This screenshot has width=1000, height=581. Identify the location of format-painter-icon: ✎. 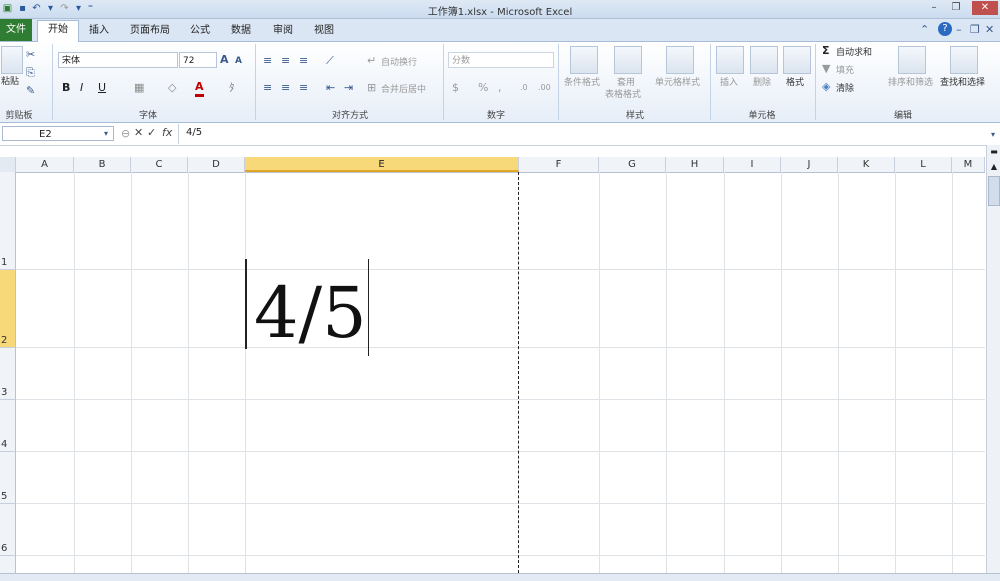
(30, 91).